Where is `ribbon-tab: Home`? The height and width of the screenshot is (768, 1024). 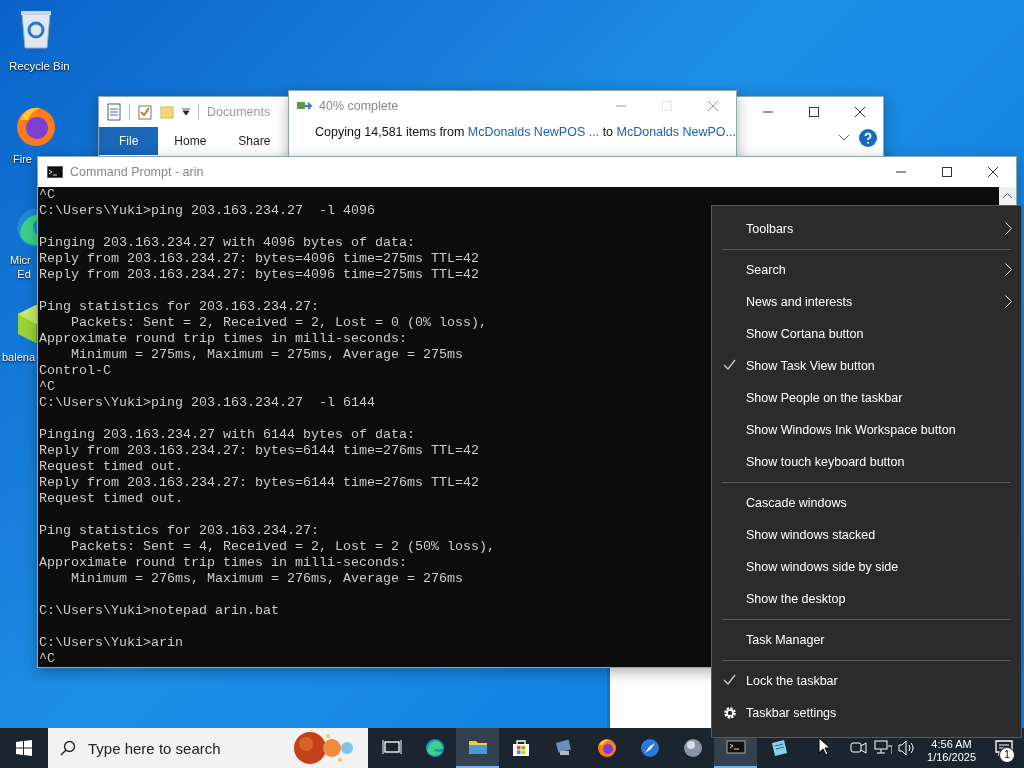
ribbon-tab: Home is located at coordinates (190, 141).